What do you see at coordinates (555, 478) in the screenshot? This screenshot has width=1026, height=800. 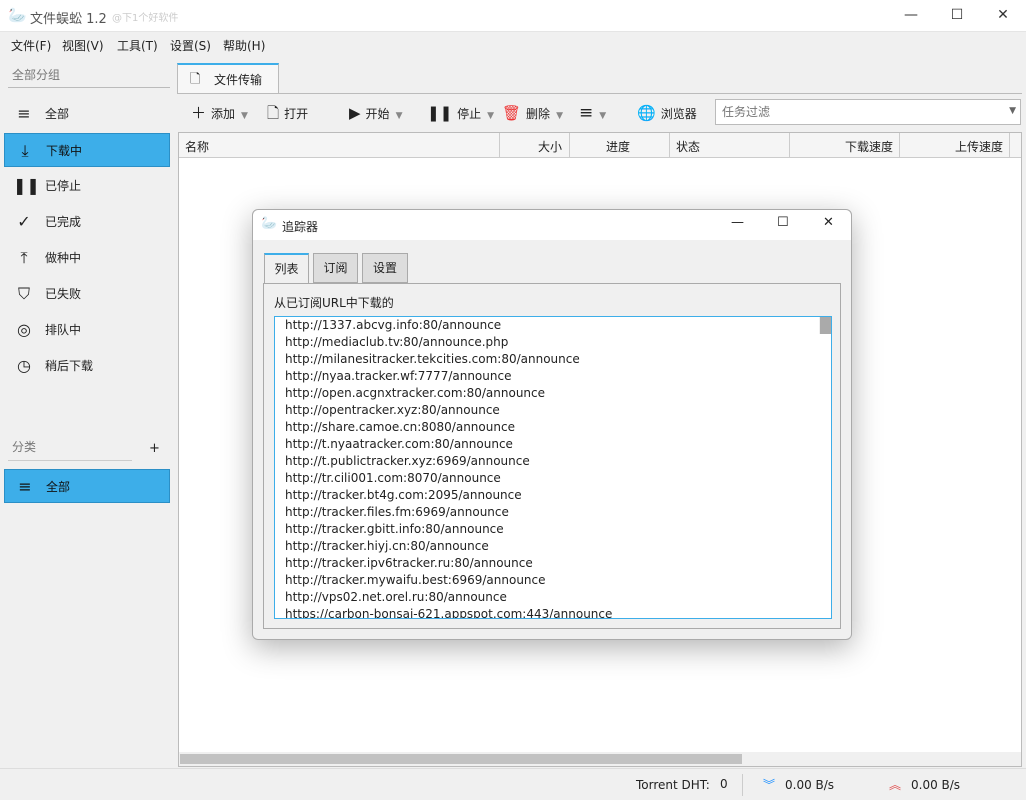 I see `list-item: http://tr.cili001.com:8070/announce` at bounding box center [555, 478].